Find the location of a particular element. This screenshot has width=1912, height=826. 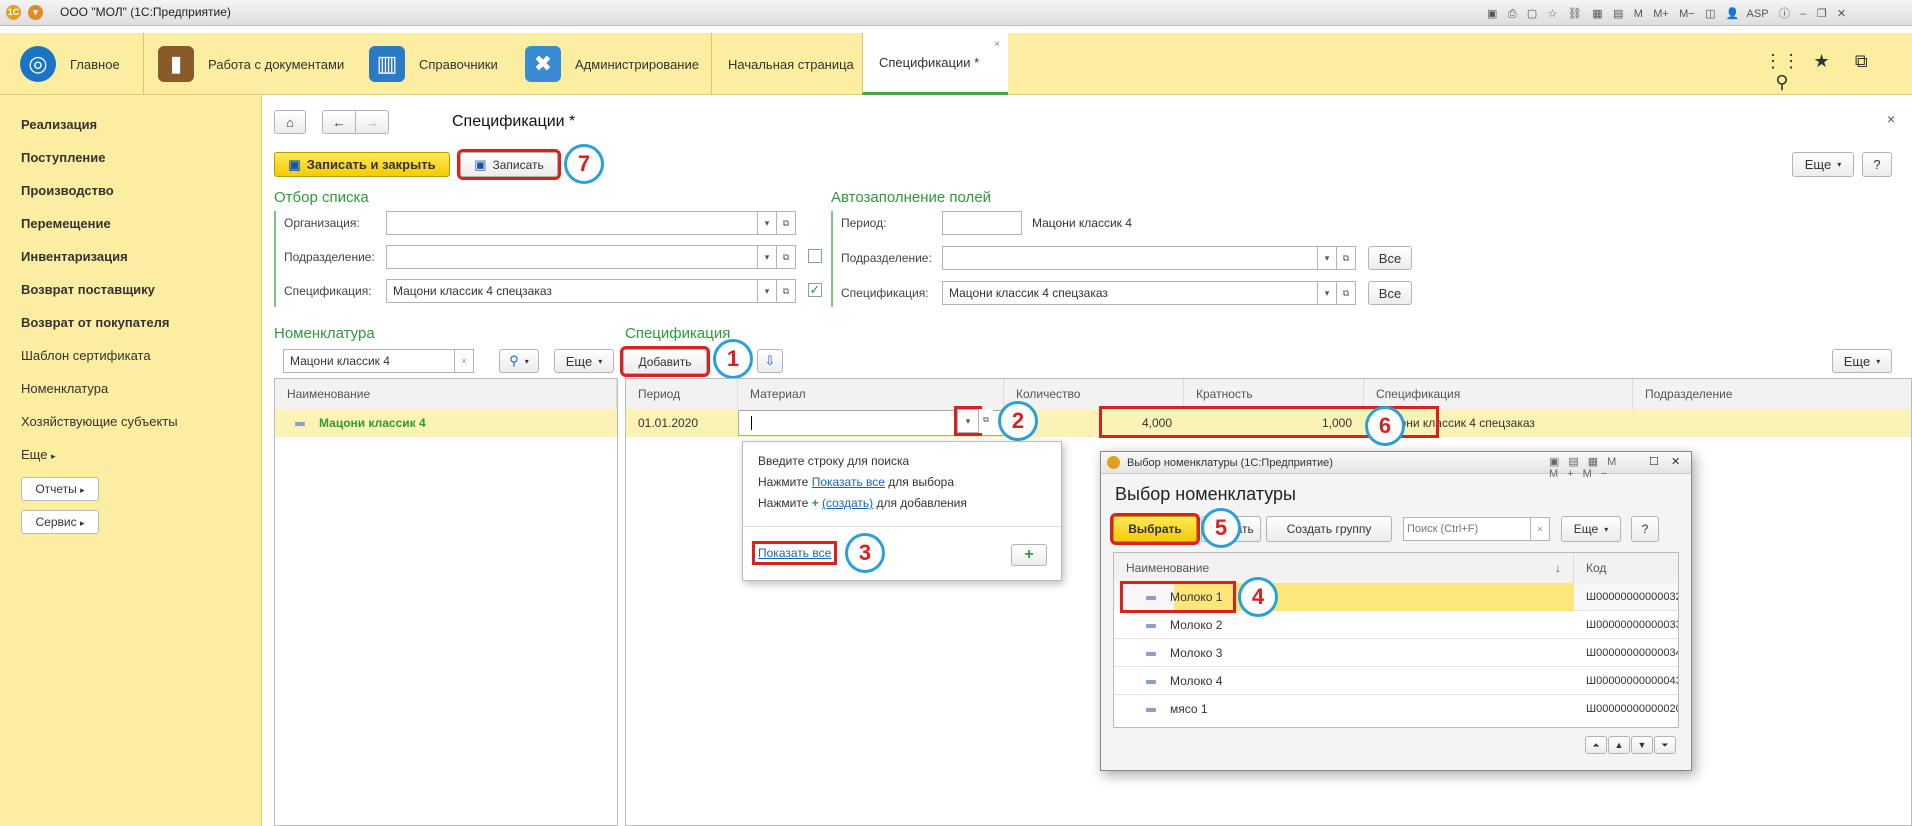

section-directories: ▥ Справочники is located at coordinates (426, 64).